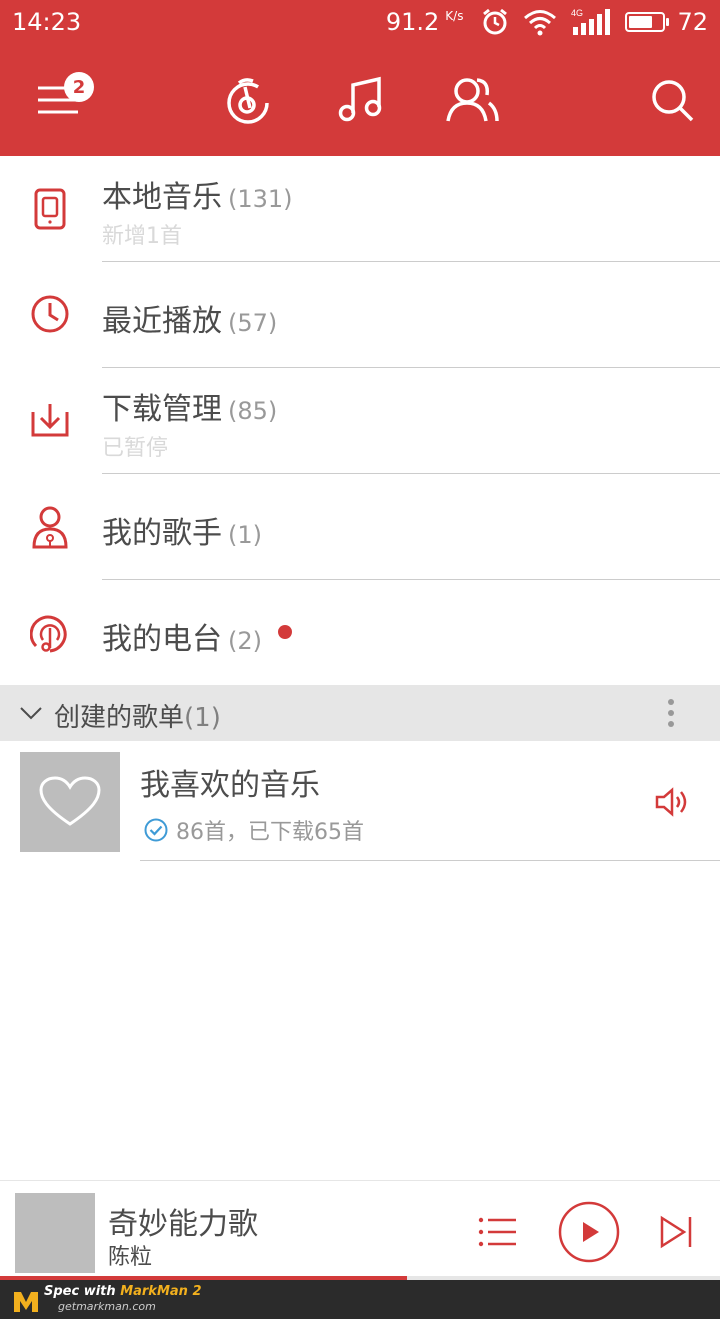 This screenshot has height=1319, width=720. I want to click on skip-next-icon, so click(676, 1232).